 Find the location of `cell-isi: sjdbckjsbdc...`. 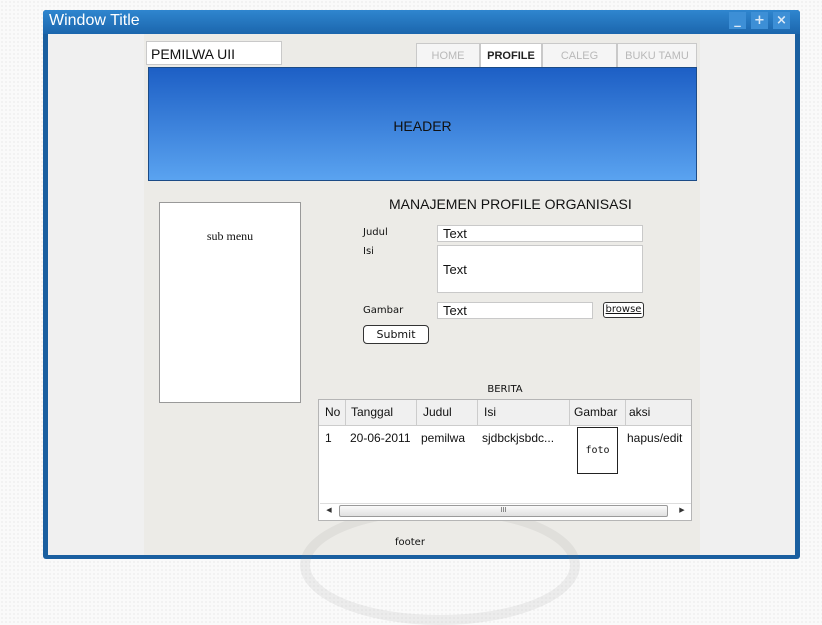

cell-isi: sjdbckjsbdc... is located at coordinates (518, 438).